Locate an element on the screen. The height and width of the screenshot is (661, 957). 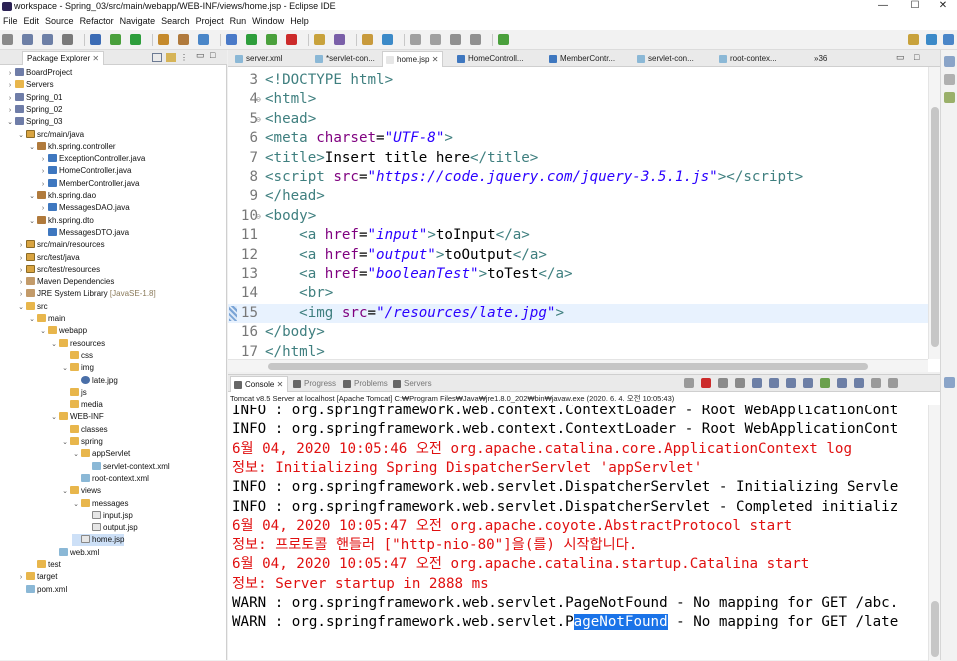
close-button: ✕ is located at coordinates (942, 7).